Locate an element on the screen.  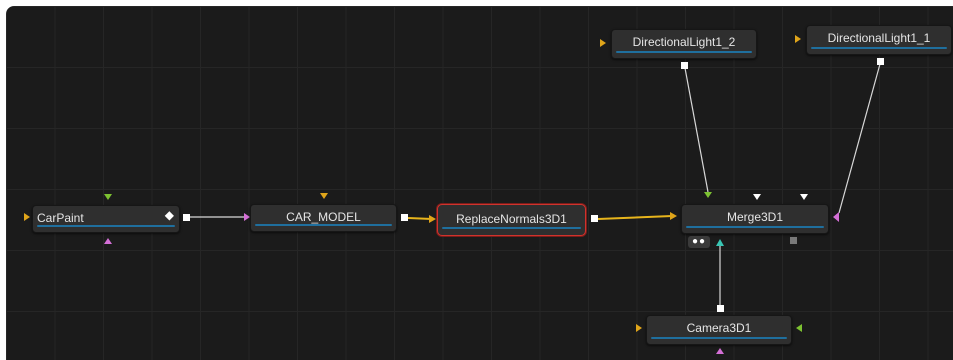
node-car-model: CAR_MODEL is located at coordinates (323, 218).